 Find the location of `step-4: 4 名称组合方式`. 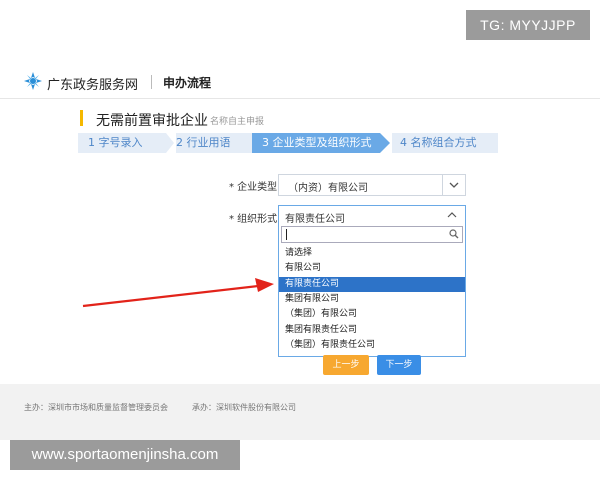

step-4: 4 名称组合方式 is located at coordinates (445, 143).